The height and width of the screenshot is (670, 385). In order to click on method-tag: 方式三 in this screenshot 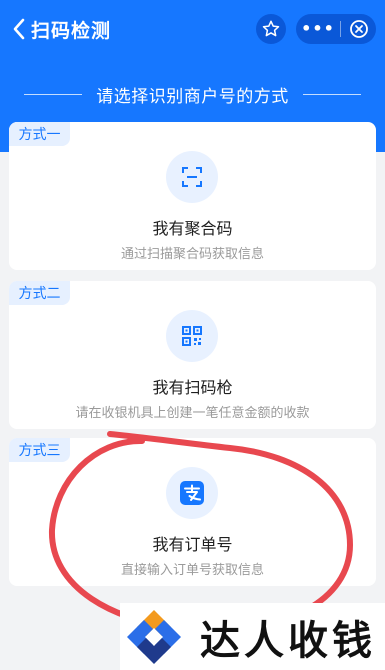, I will do `click(39, 450)`.